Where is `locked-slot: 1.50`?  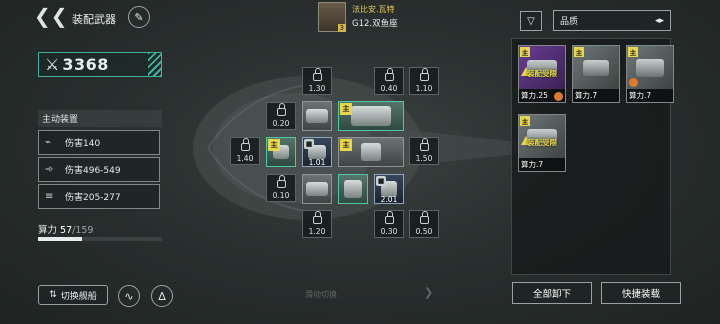
locked-slot: 1.50 is located at coordinates (424, 151).